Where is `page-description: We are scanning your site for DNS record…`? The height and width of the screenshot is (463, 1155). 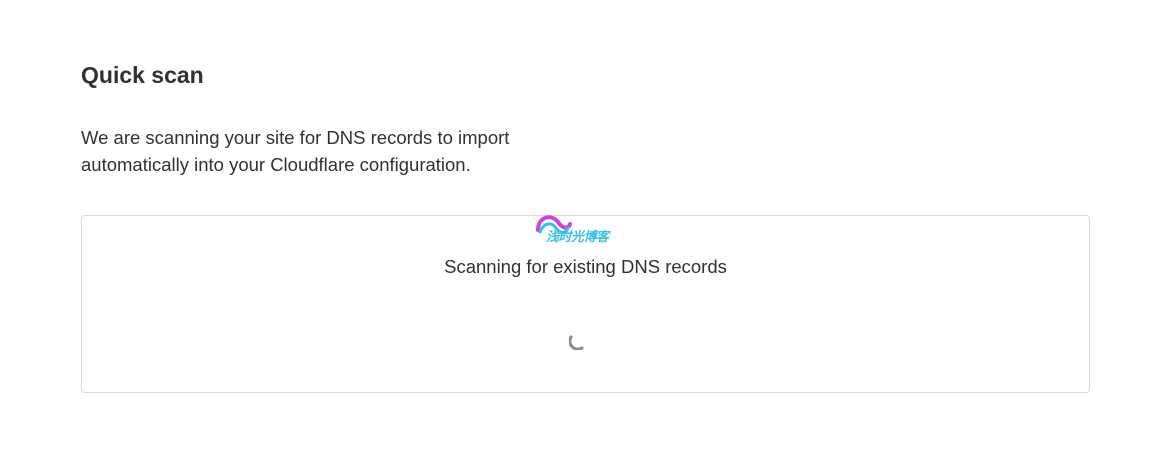
page-description: We are scanning your site for DNS record… is located at coordinates (295, 151).